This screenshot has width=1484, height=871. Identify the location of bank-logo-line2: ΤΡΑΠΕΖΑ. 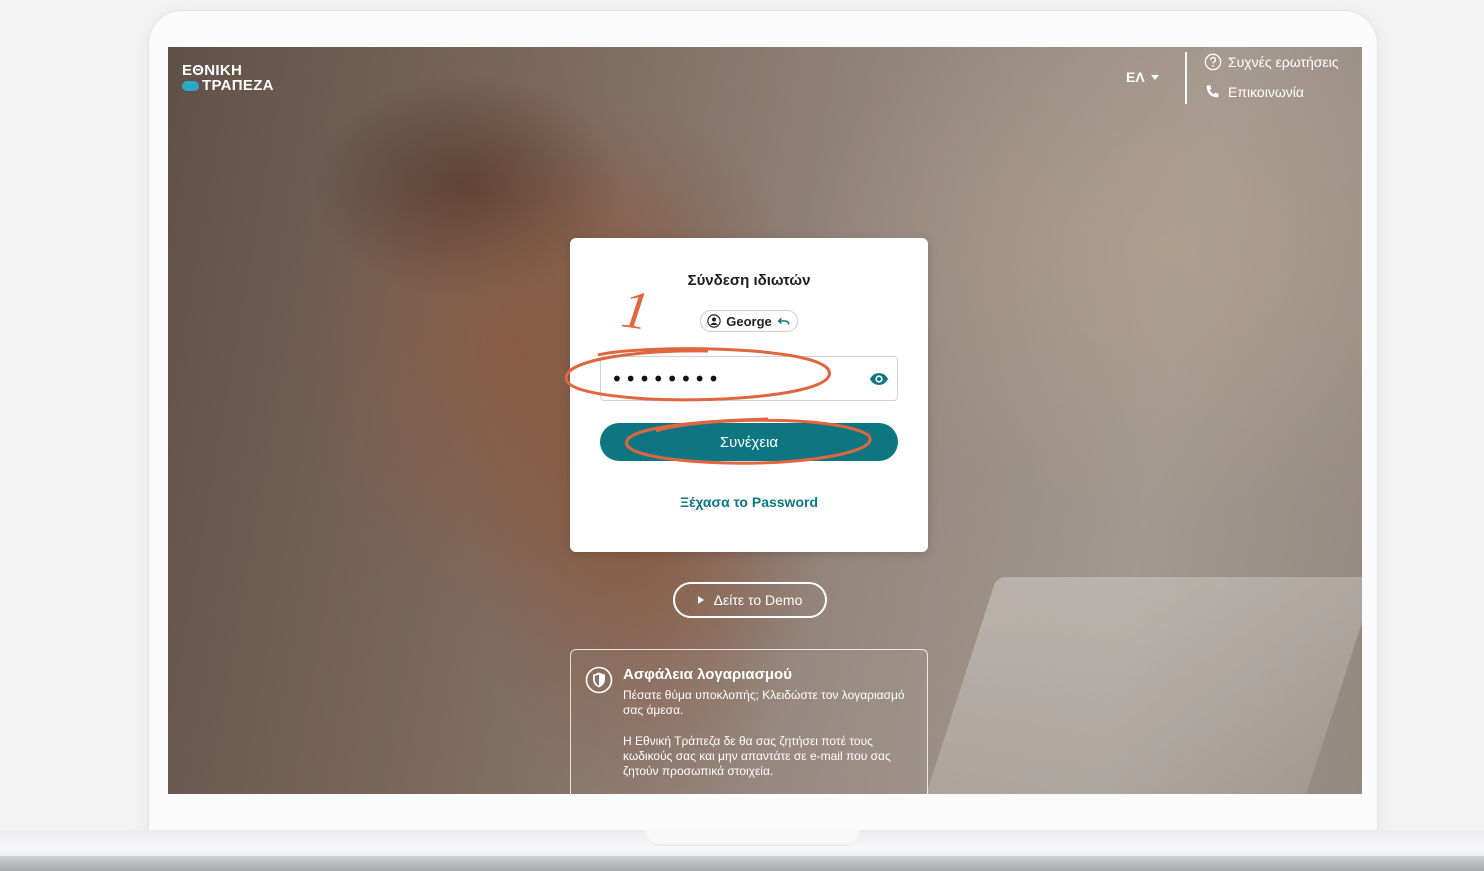
(238, 85).